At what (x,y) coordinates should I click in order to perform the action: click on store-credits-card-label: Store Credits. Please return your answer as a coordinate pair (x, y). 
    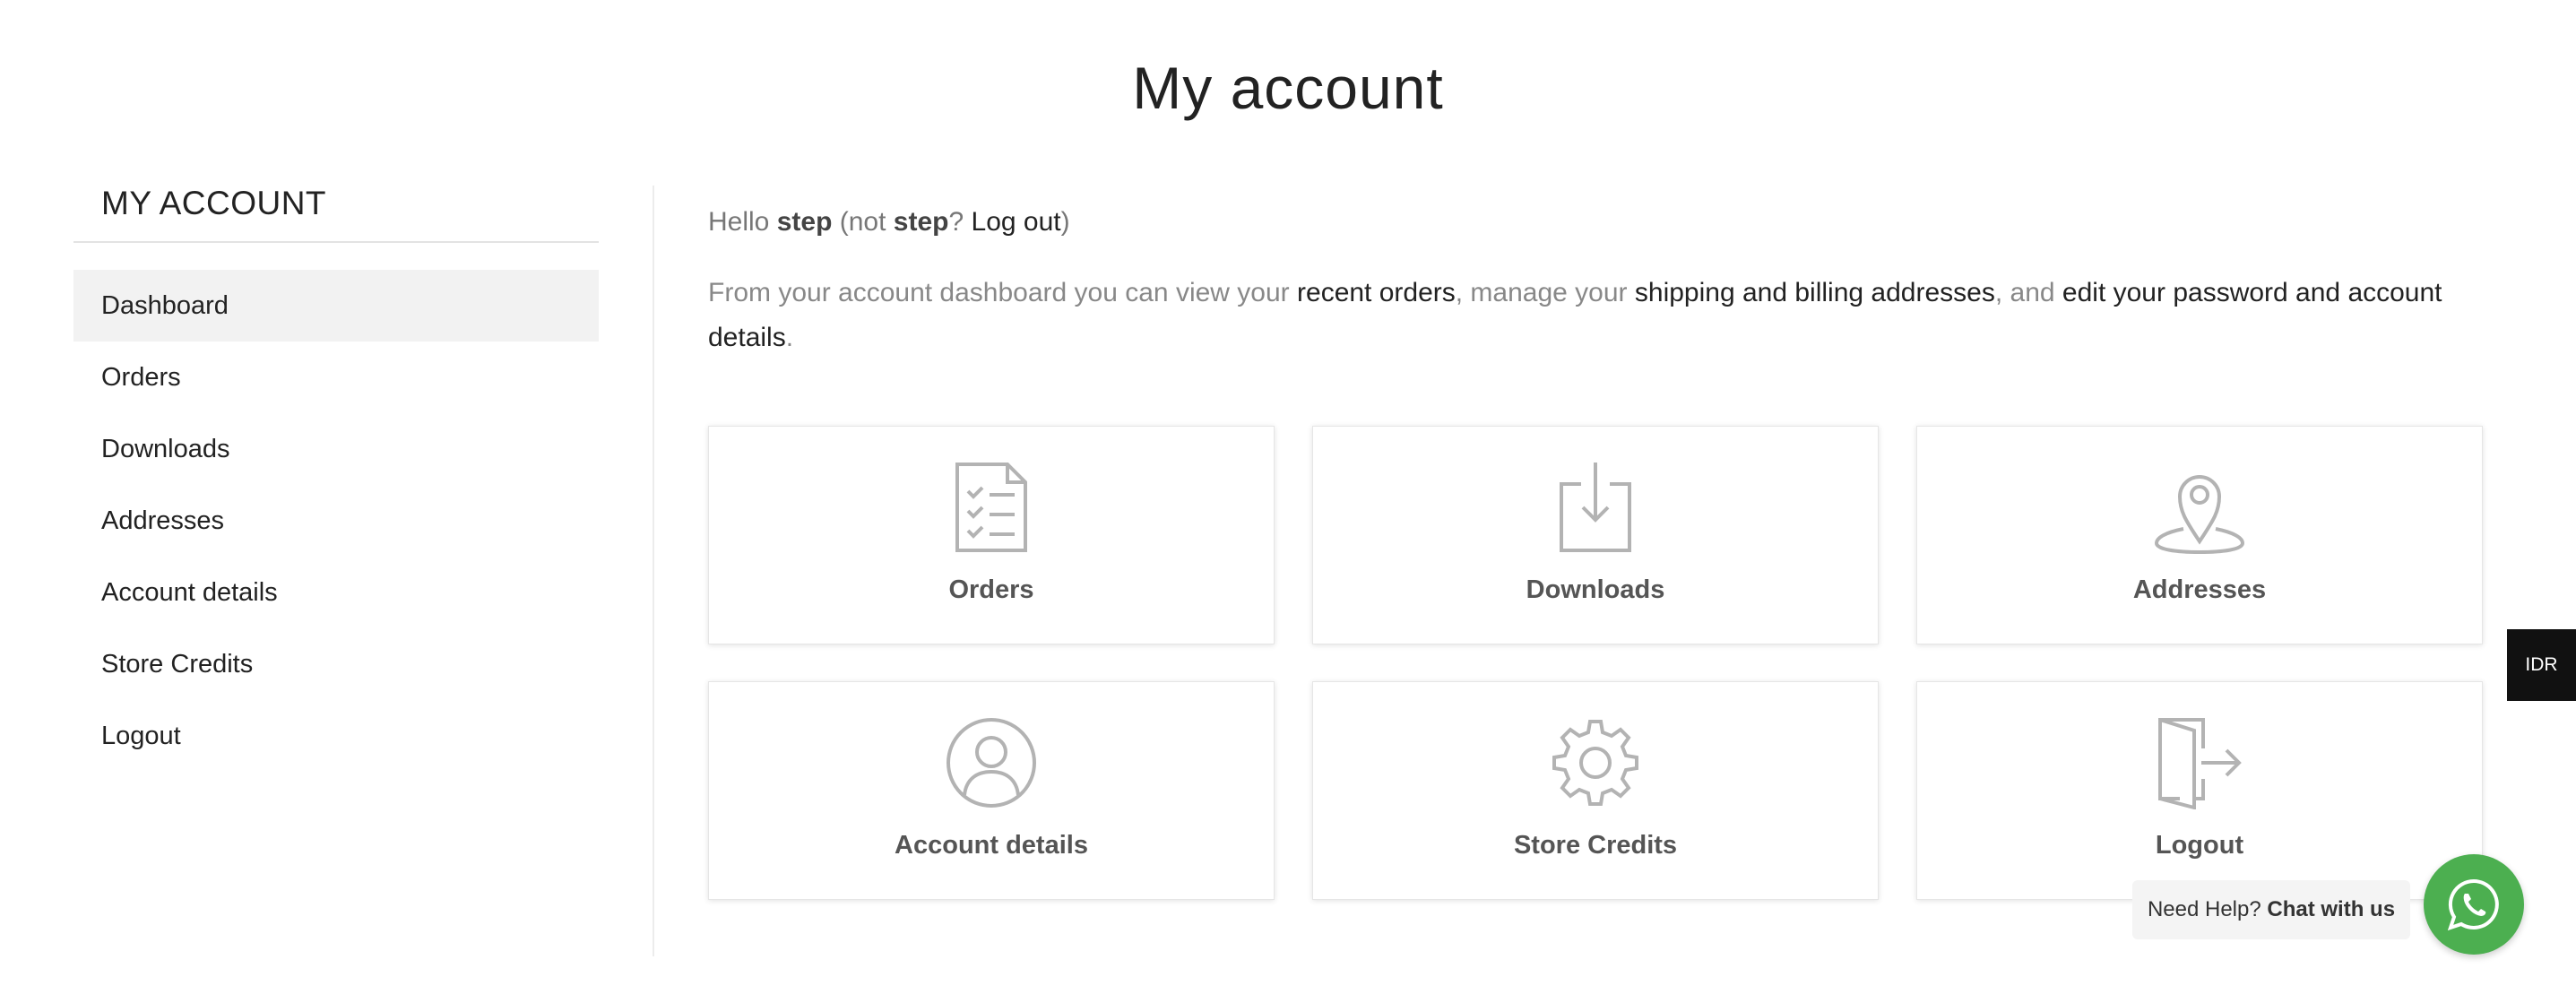
    Looking at the image, I should click on (1595, 845).